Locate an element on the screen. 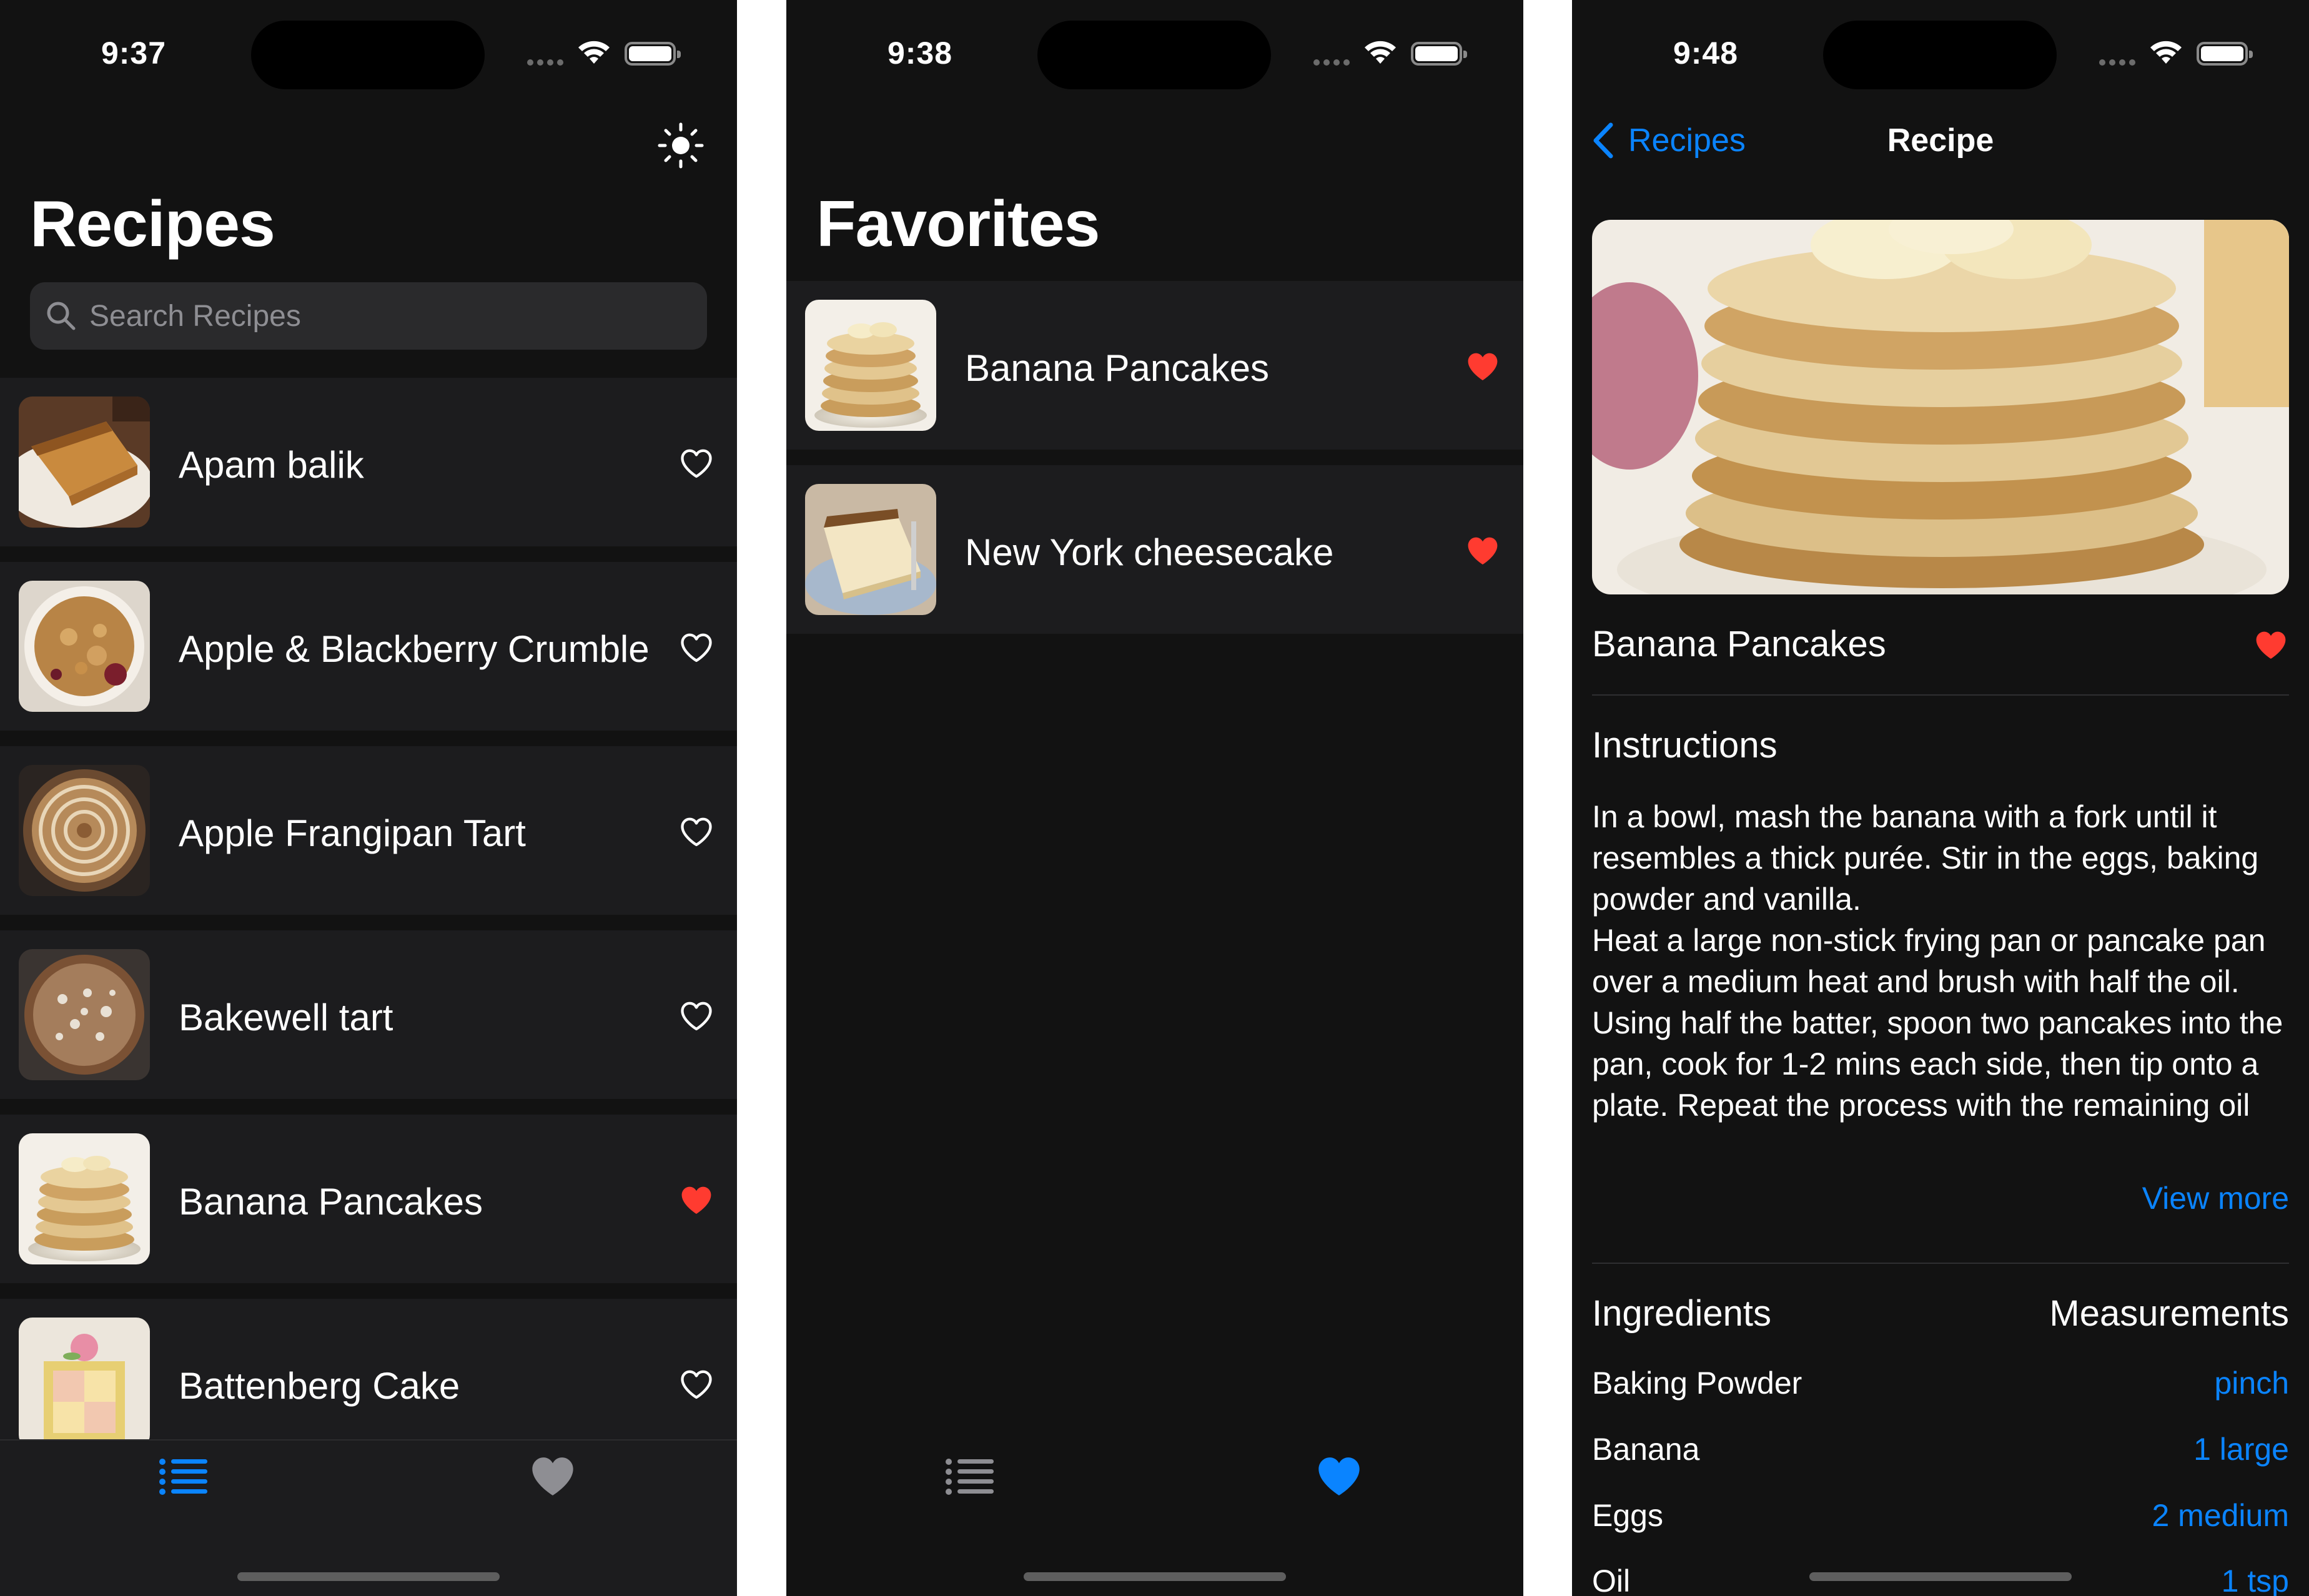 The width and height of the screenshot is (2309, 1596). recipe-row: Apple Frangipan Tart is located at coordinates (368, 830).